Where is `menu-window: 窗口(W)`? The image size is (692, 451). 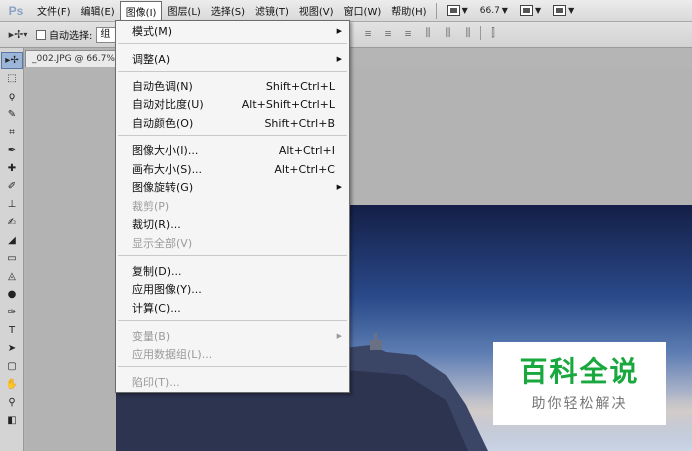 menu-window: 窗口(W) is located at coordinates (363, 11).